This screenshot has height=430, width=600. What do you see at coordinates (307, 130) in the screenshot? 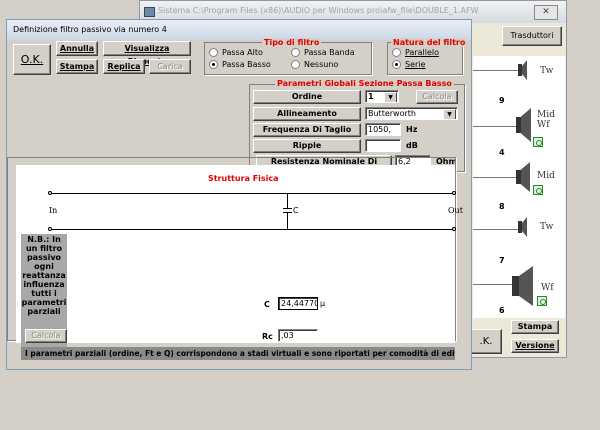
I see `frequenza-button: Frequenza Di Taglio` at bounding box center [307, 130].